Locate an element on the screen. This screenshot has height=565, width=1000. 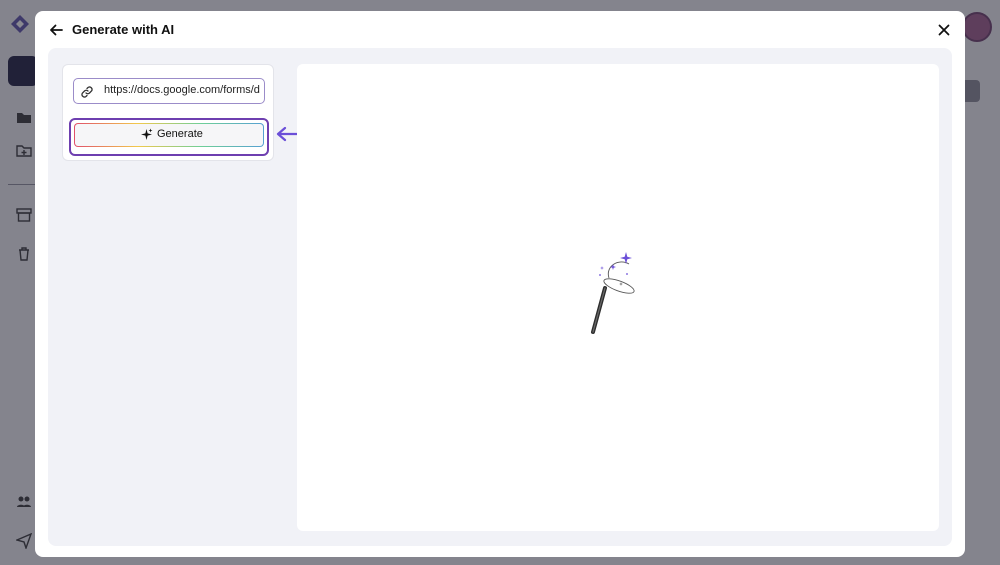
generate-button: Generate is located at coordinates (169, 135).